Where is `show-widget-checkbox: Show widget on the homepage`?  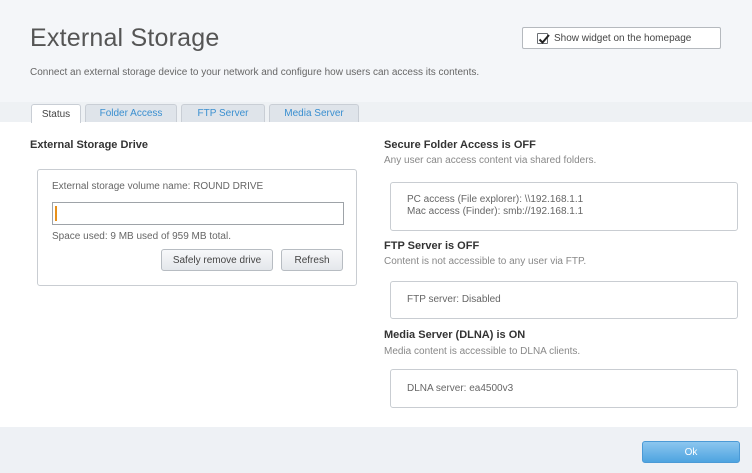 show-widget-checkbox: Show widget on the homepage is located at coordinates (621, 38).